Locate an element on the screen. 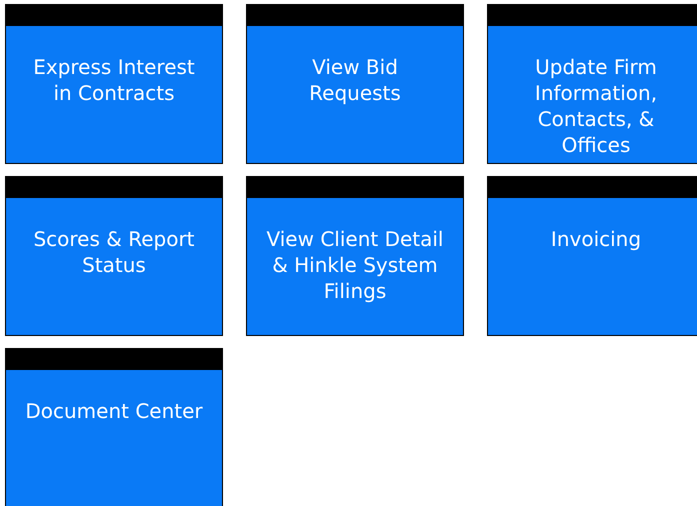 This screenshot has height=506, width=697. tile-button: Express Interest in Contracts is located at coordinates (114, 84).